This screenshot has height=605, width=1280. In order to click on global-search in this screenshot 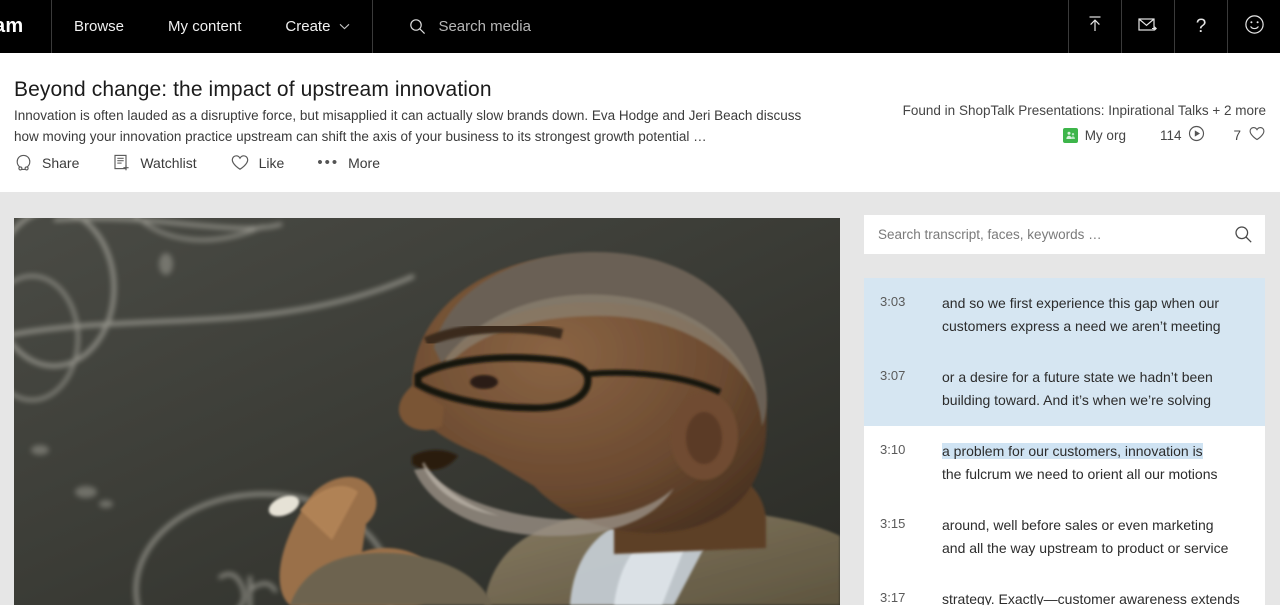, I will do `click(720, 26)`.